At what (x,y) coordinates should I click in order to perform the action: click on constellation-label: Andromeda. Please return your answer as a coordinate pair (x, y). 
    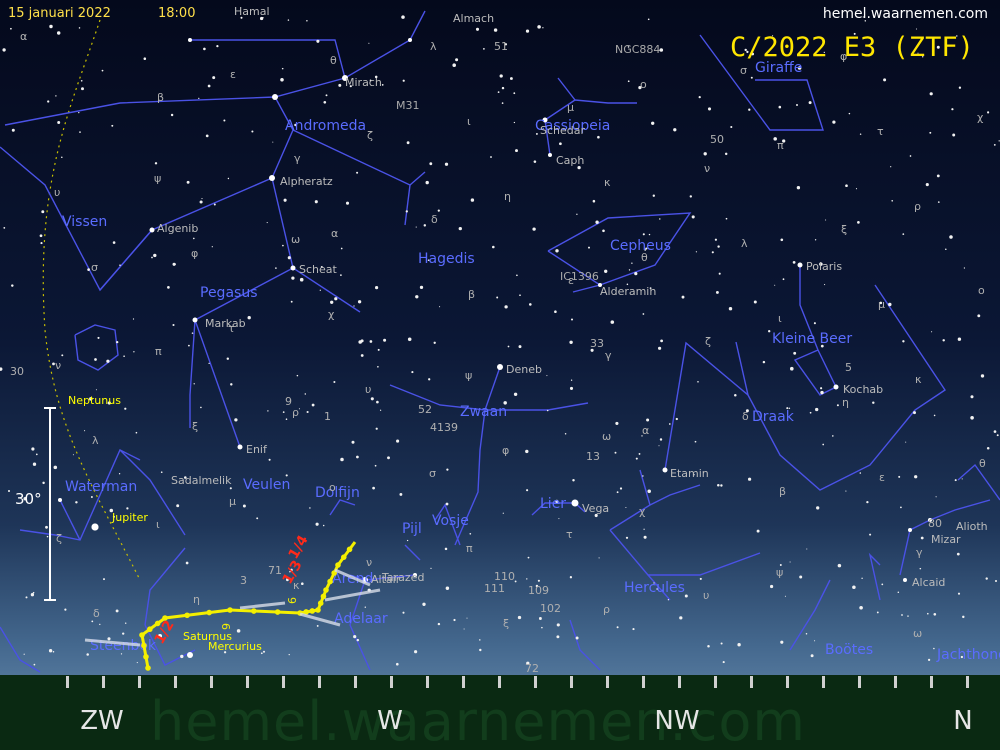
    Looking at the image, I should click on (325, 126).